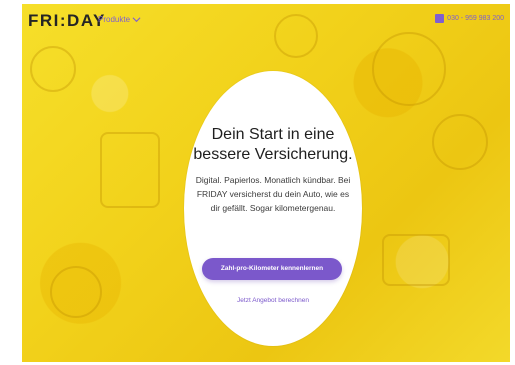 This screenshot has width=515, height=365. I want to click on calculate-offer-link: Jetzt Angebot berechnen, so click(273, 300).